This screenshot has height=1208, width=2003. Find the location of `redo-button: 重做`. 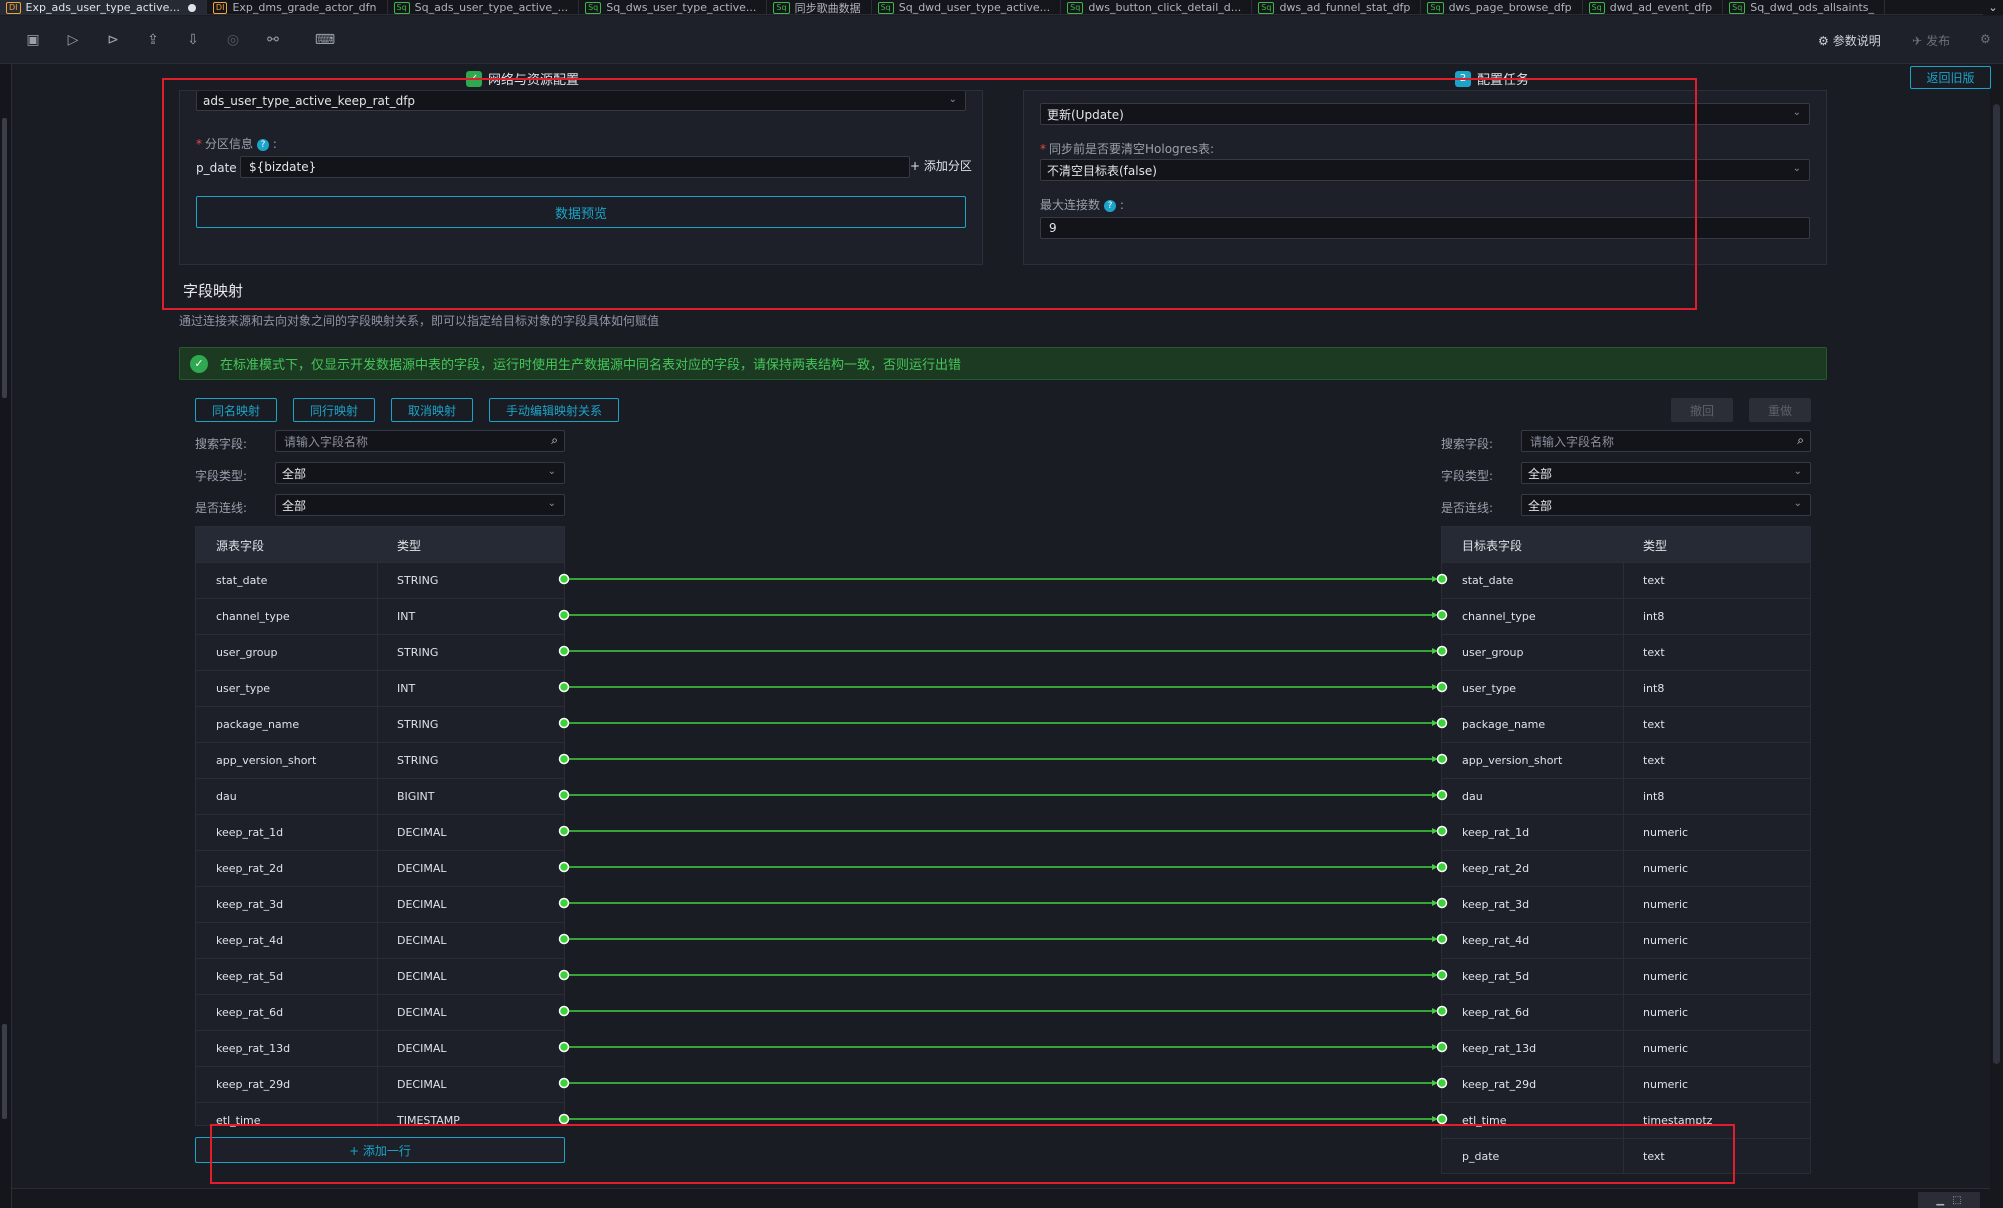

redo-button: 重做 is located at coordinates (1780, 410).